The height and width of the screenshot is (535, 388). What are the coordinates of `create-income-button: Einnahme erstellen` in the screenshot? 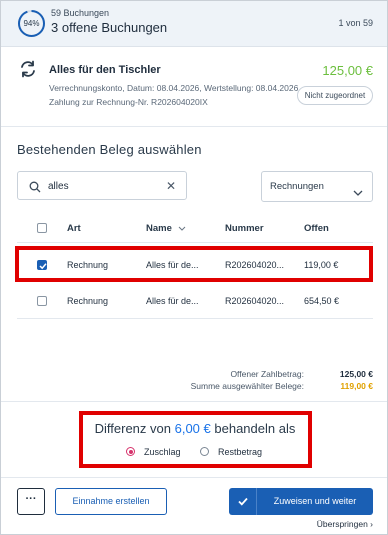 It's located at (111, 501).